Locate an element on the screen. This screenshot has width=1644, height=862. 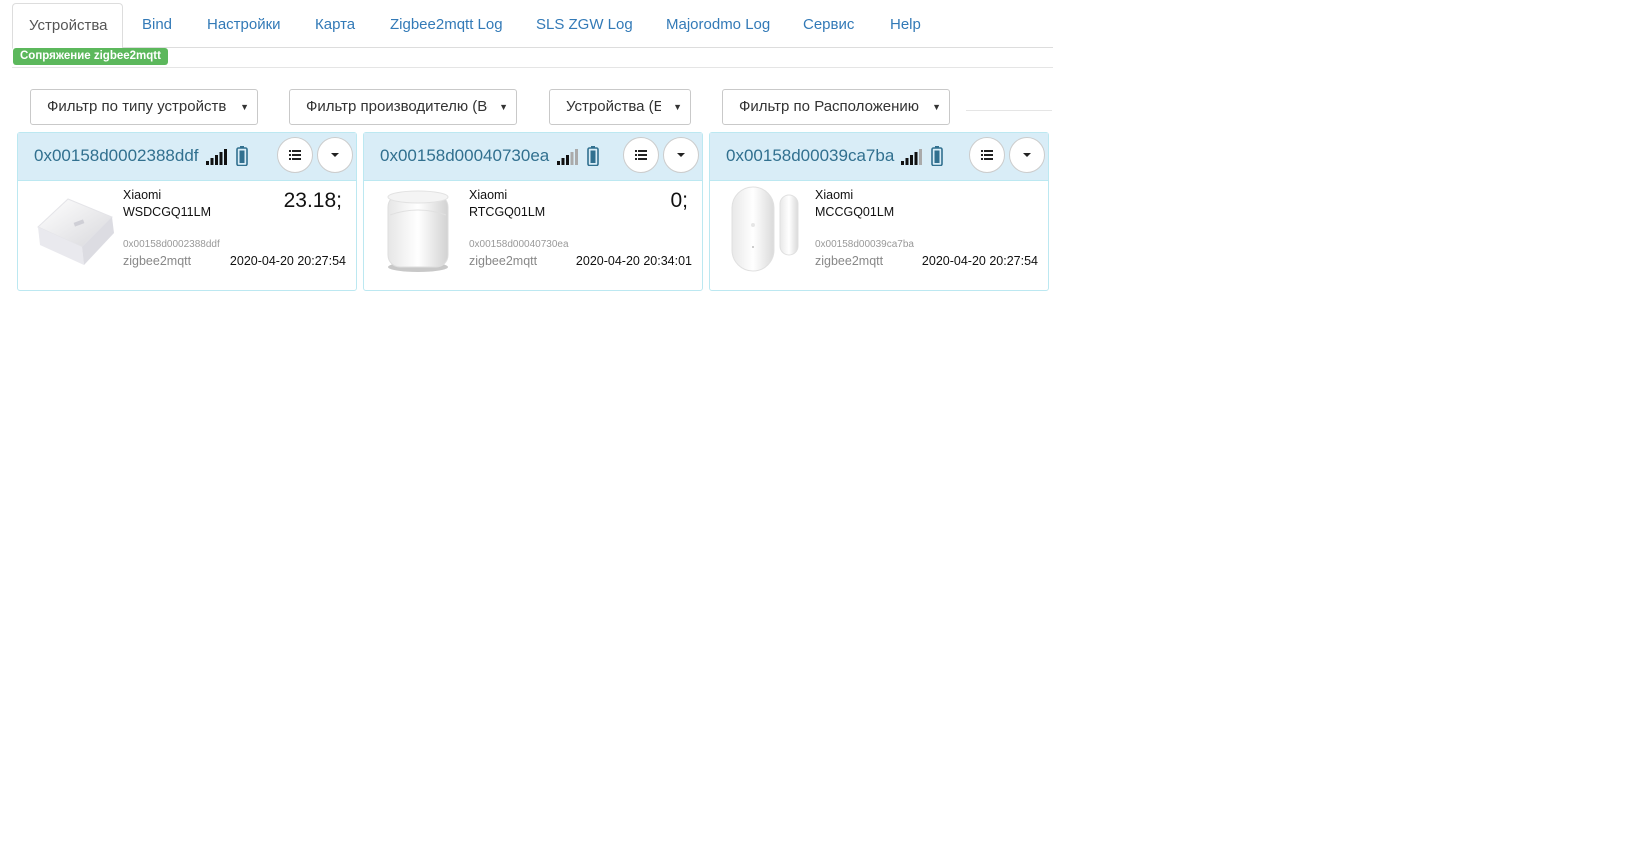
filter-location-label: Фильтр по Расположению is located at coordinates (829, 106).